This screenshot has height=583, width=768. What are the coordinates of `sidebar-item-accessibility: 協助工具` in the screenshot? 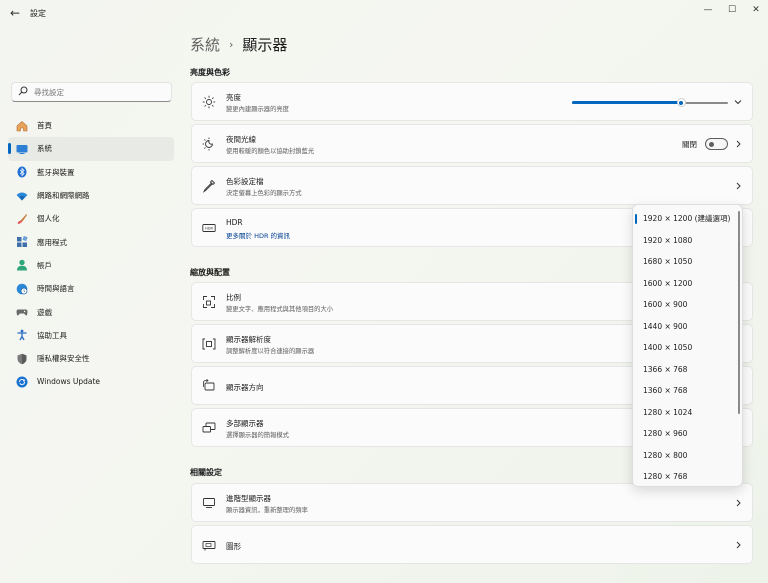 It's located at (91, 335).